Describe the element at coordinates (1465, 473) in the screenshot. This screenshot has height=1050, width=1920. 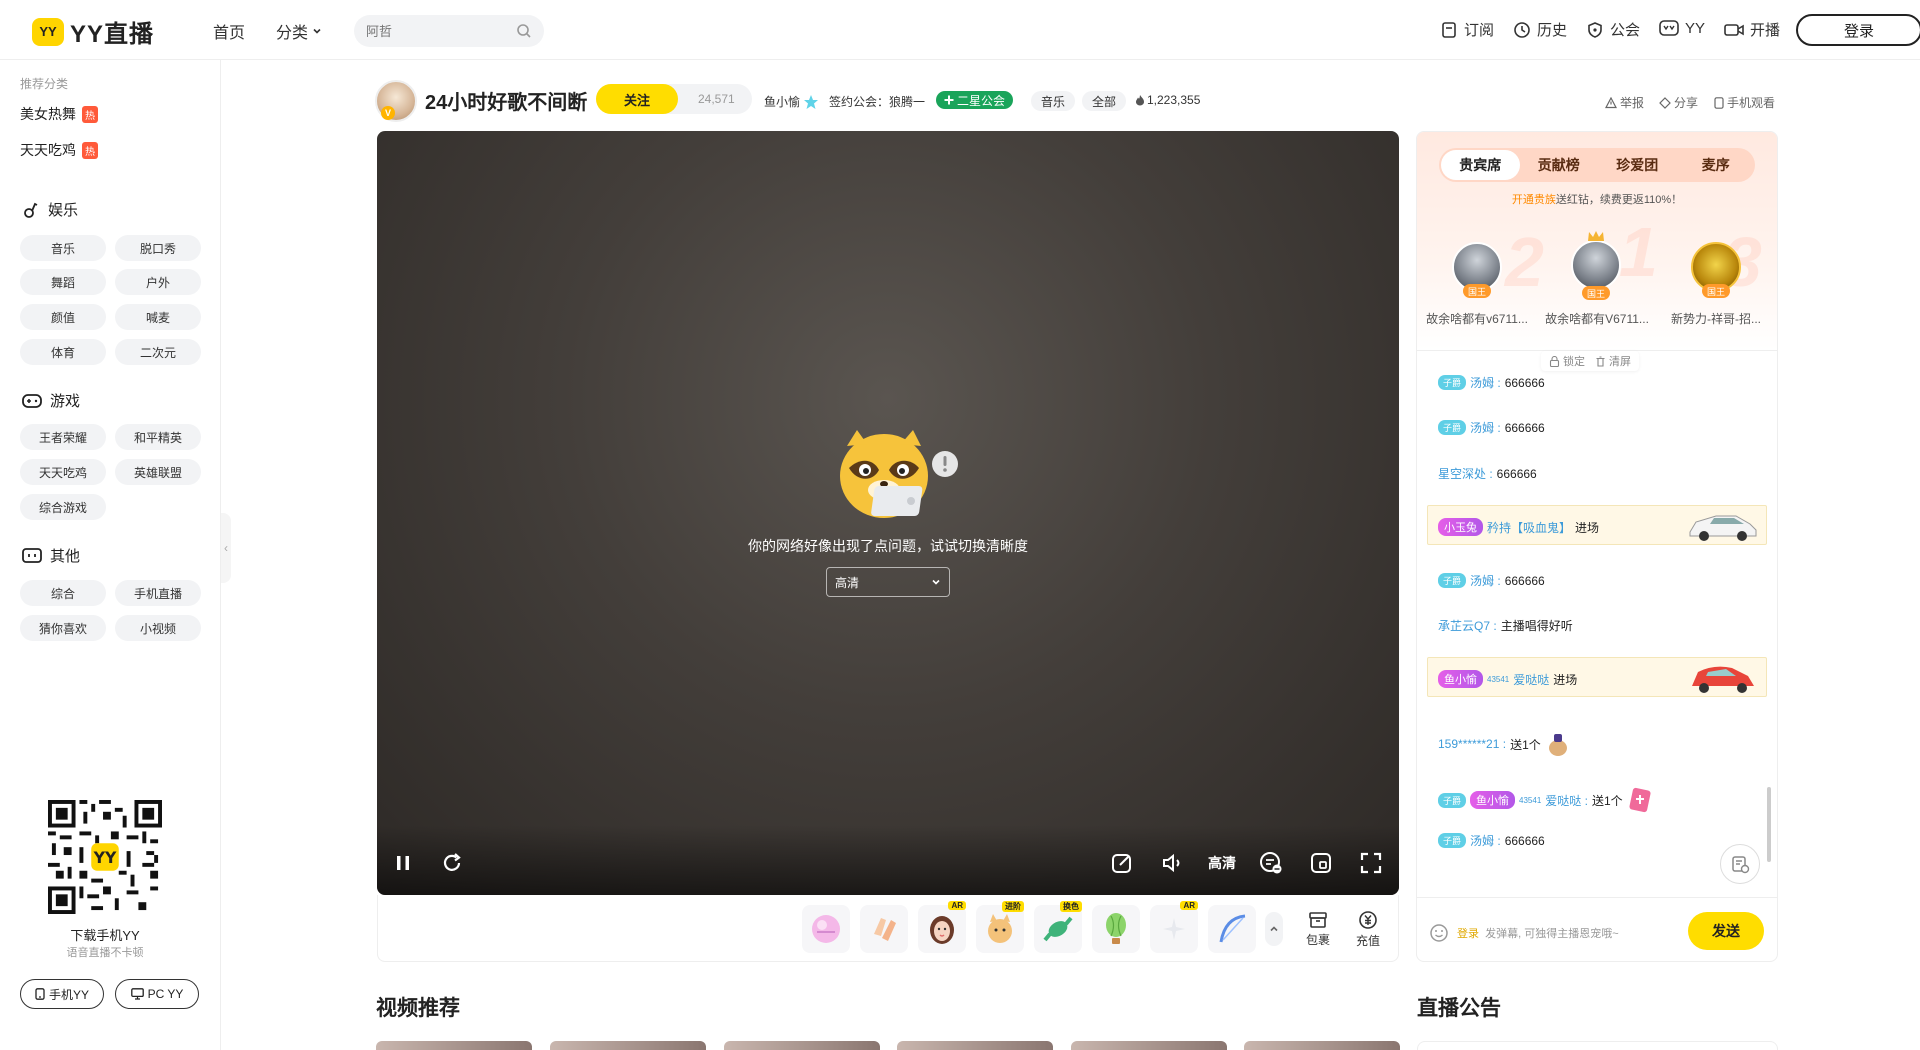
I see `chat-nickname: 星空深处 :` at that location.